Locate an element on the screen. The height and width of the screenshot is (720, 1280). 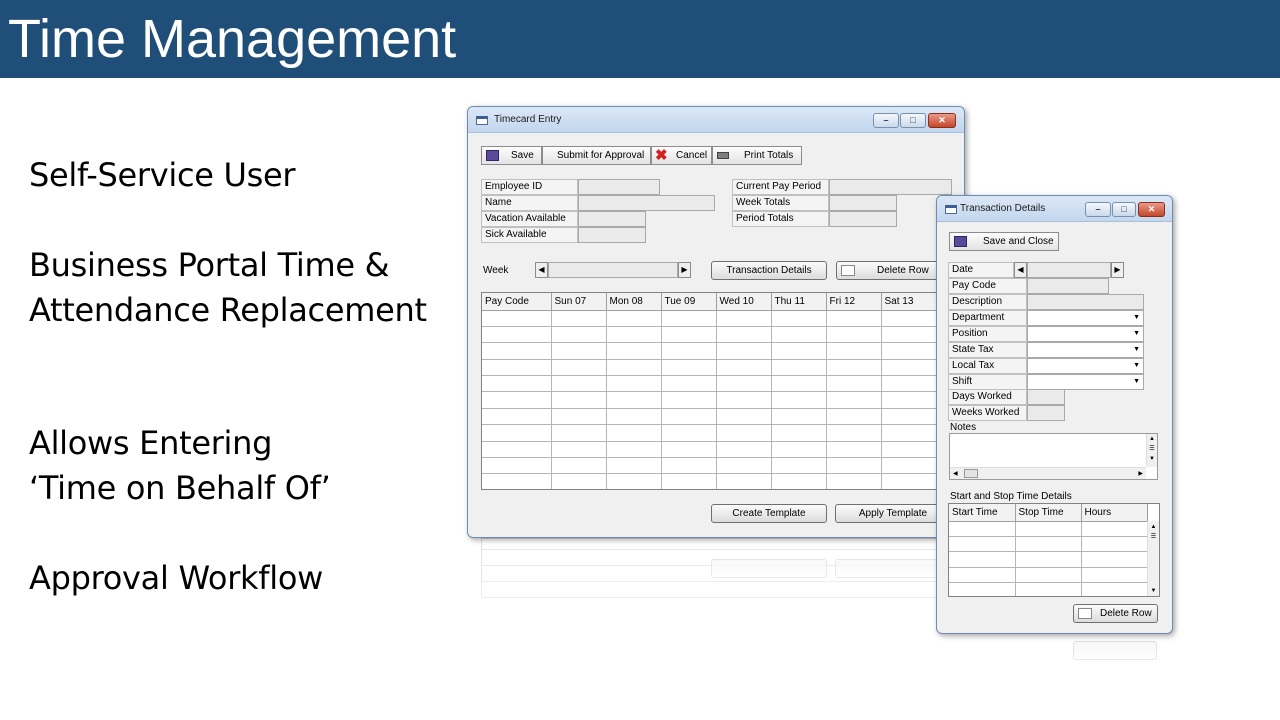
submit-for-approval-button: Submit for Approval is located at coordinates (596, 155).